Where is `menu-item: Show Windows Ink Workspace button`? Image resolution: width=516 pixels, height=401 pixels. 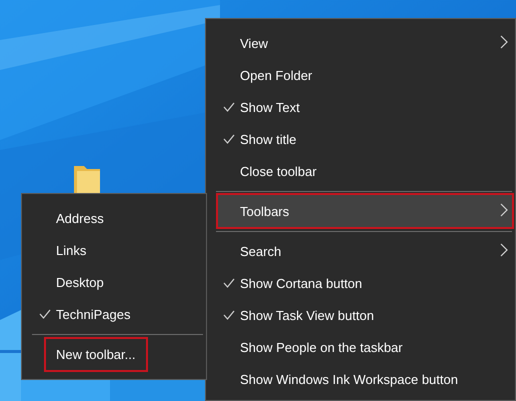 menu-item: Show Windows Ink Workspace button is located at coordinates (365, 379).